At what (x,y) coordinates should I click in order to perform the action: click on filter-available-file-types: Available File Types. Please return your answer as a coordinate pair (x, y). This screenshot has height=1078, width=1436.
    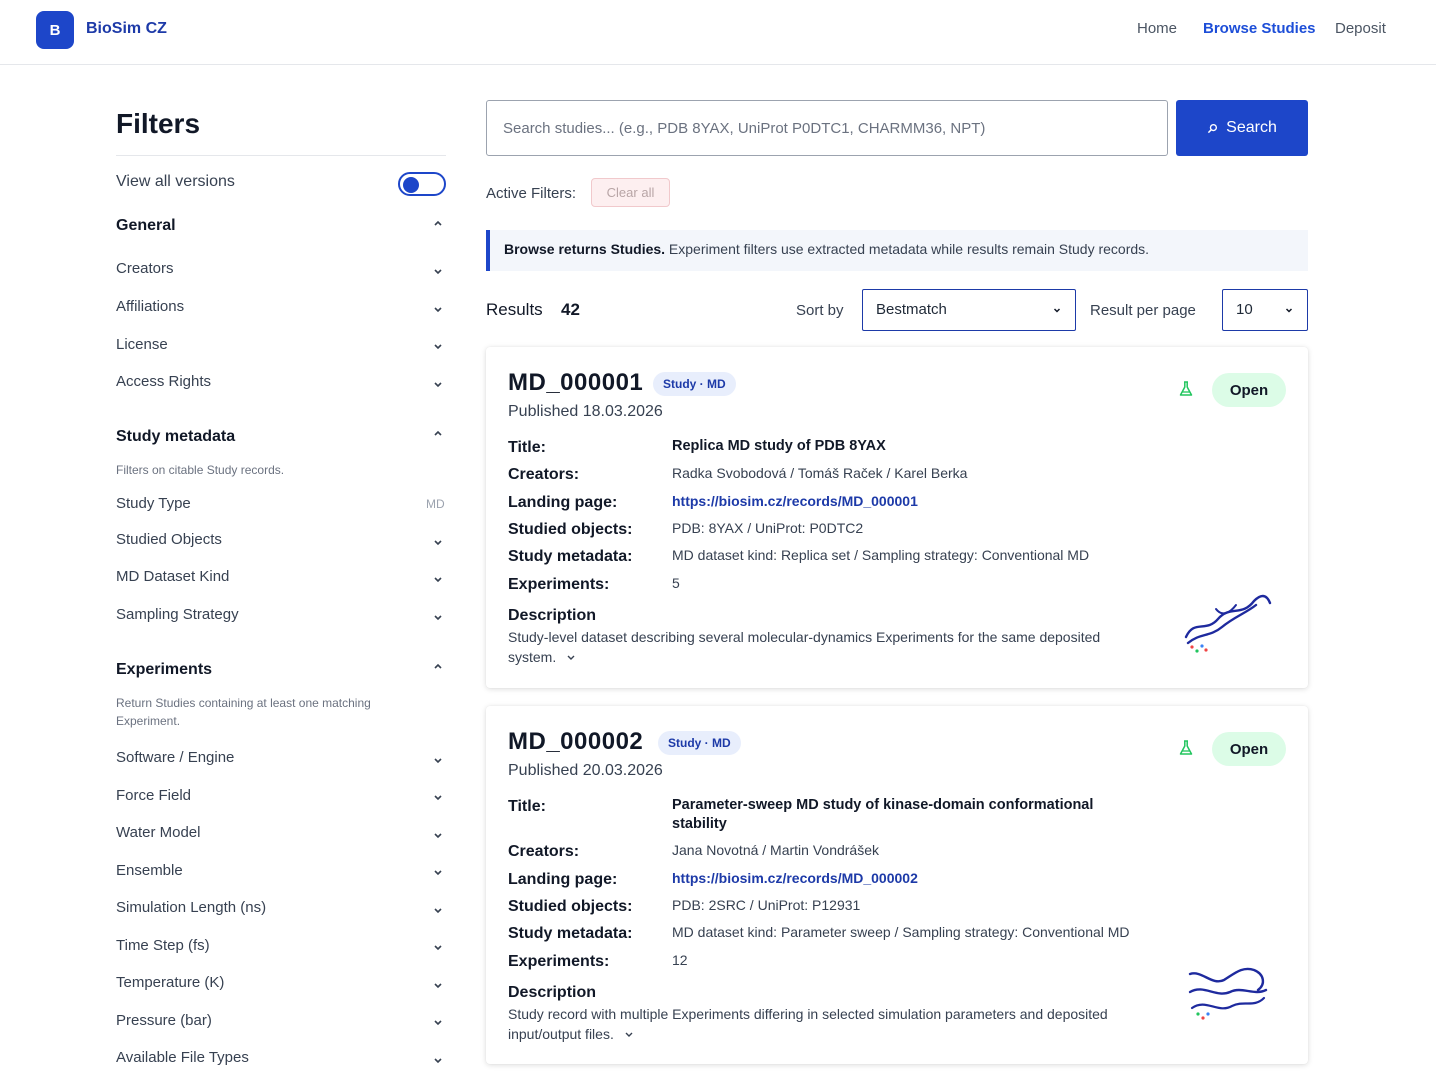
    Looking at the image, I should click on (182, 1057).